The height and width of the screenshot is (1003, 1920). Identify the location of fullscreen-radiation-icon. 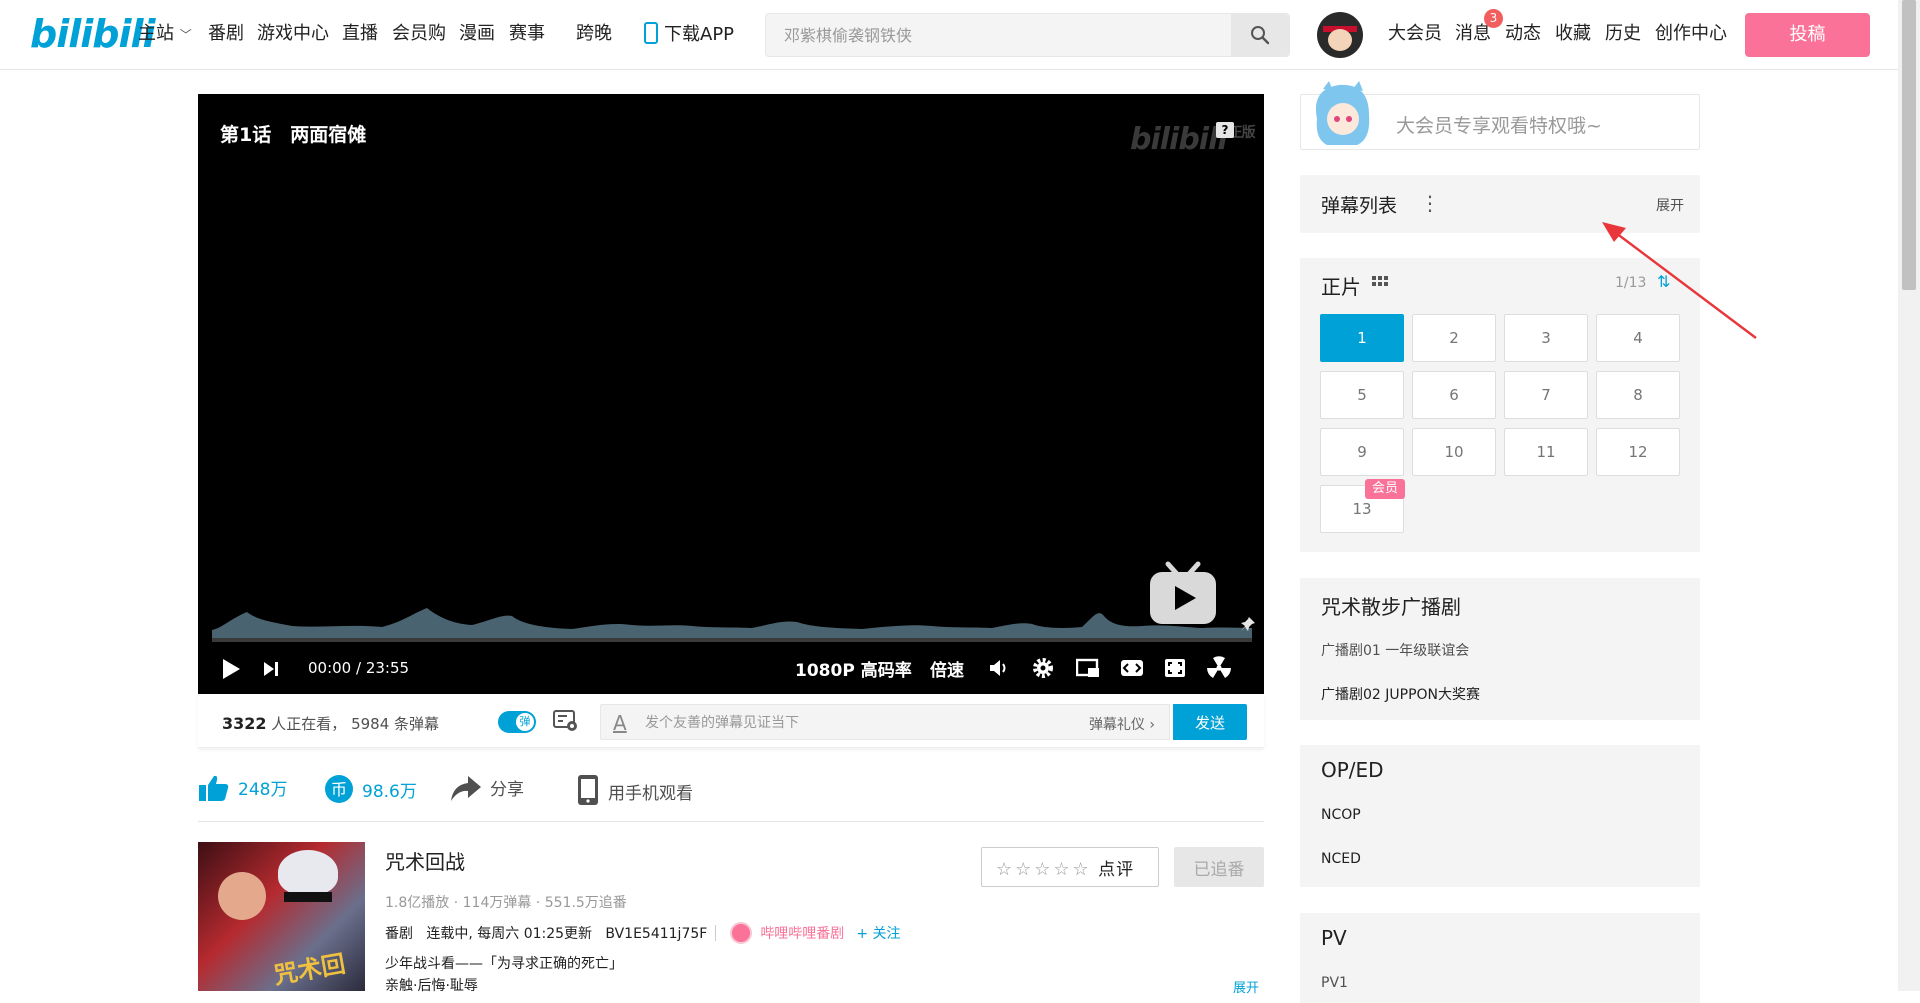
(1219, 668).